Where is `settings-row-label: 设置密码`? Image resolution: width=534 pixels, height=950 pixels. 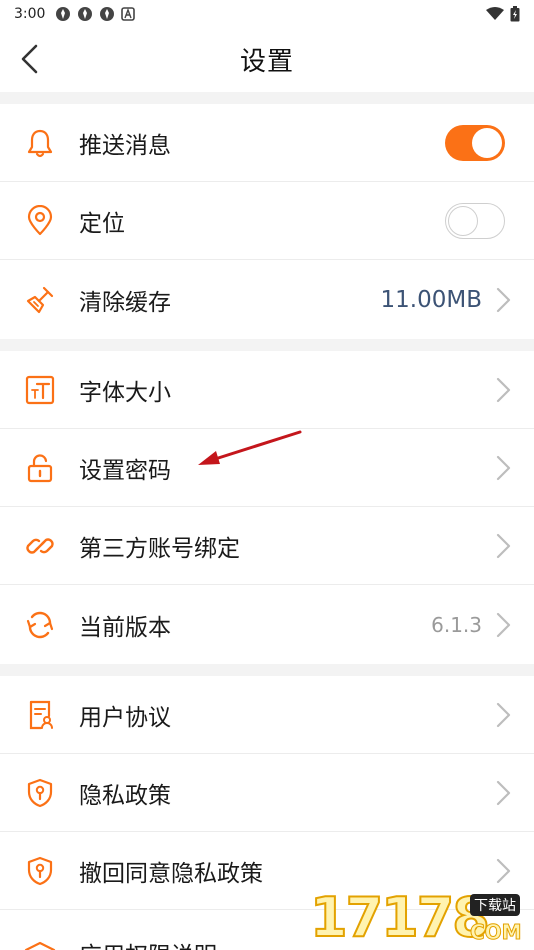 settings-row-label: 设置密码 is located at coordinates (125, 471).